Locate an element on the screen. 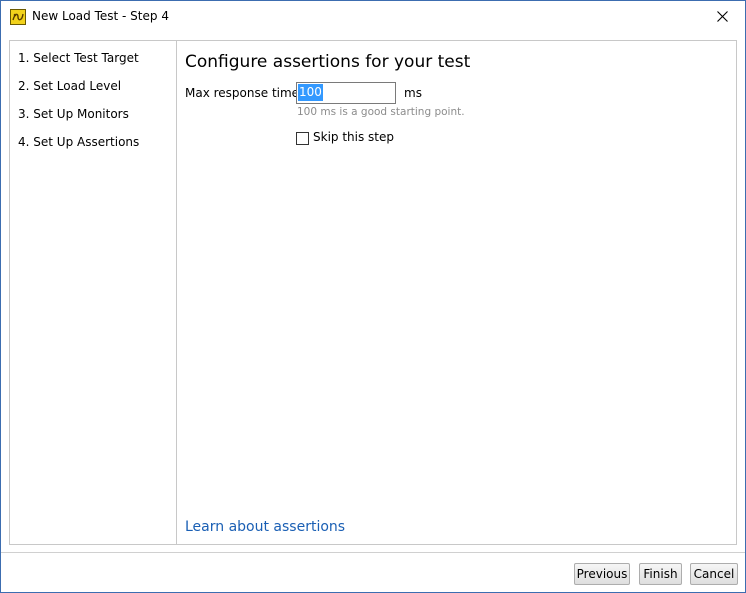 The height and width of the screenshot is (593, 746). unit-label: ms is located at coordinates (413, 93).